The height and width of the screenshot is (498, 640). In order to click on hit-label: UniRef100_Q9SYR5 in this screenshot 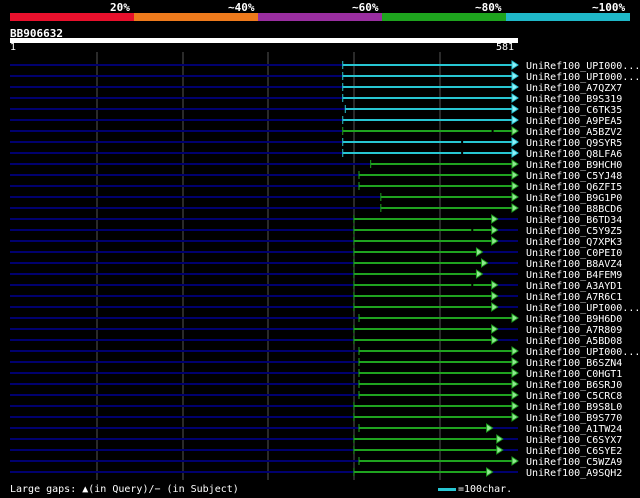, I will do `click(574, 143)`.